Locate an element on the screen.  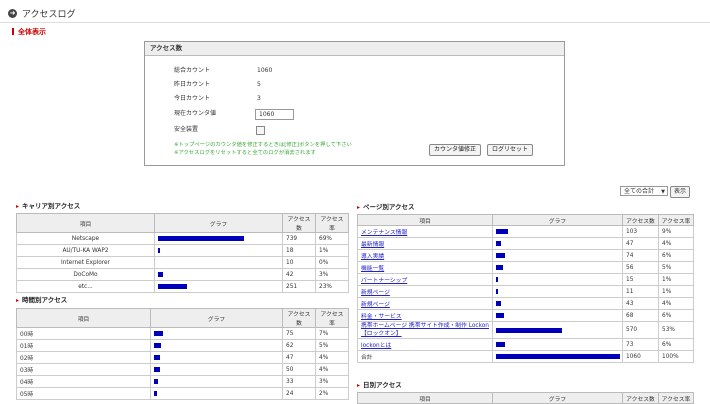
total-select: 全ての合計 ▼ is located at coordinates (644, 191).